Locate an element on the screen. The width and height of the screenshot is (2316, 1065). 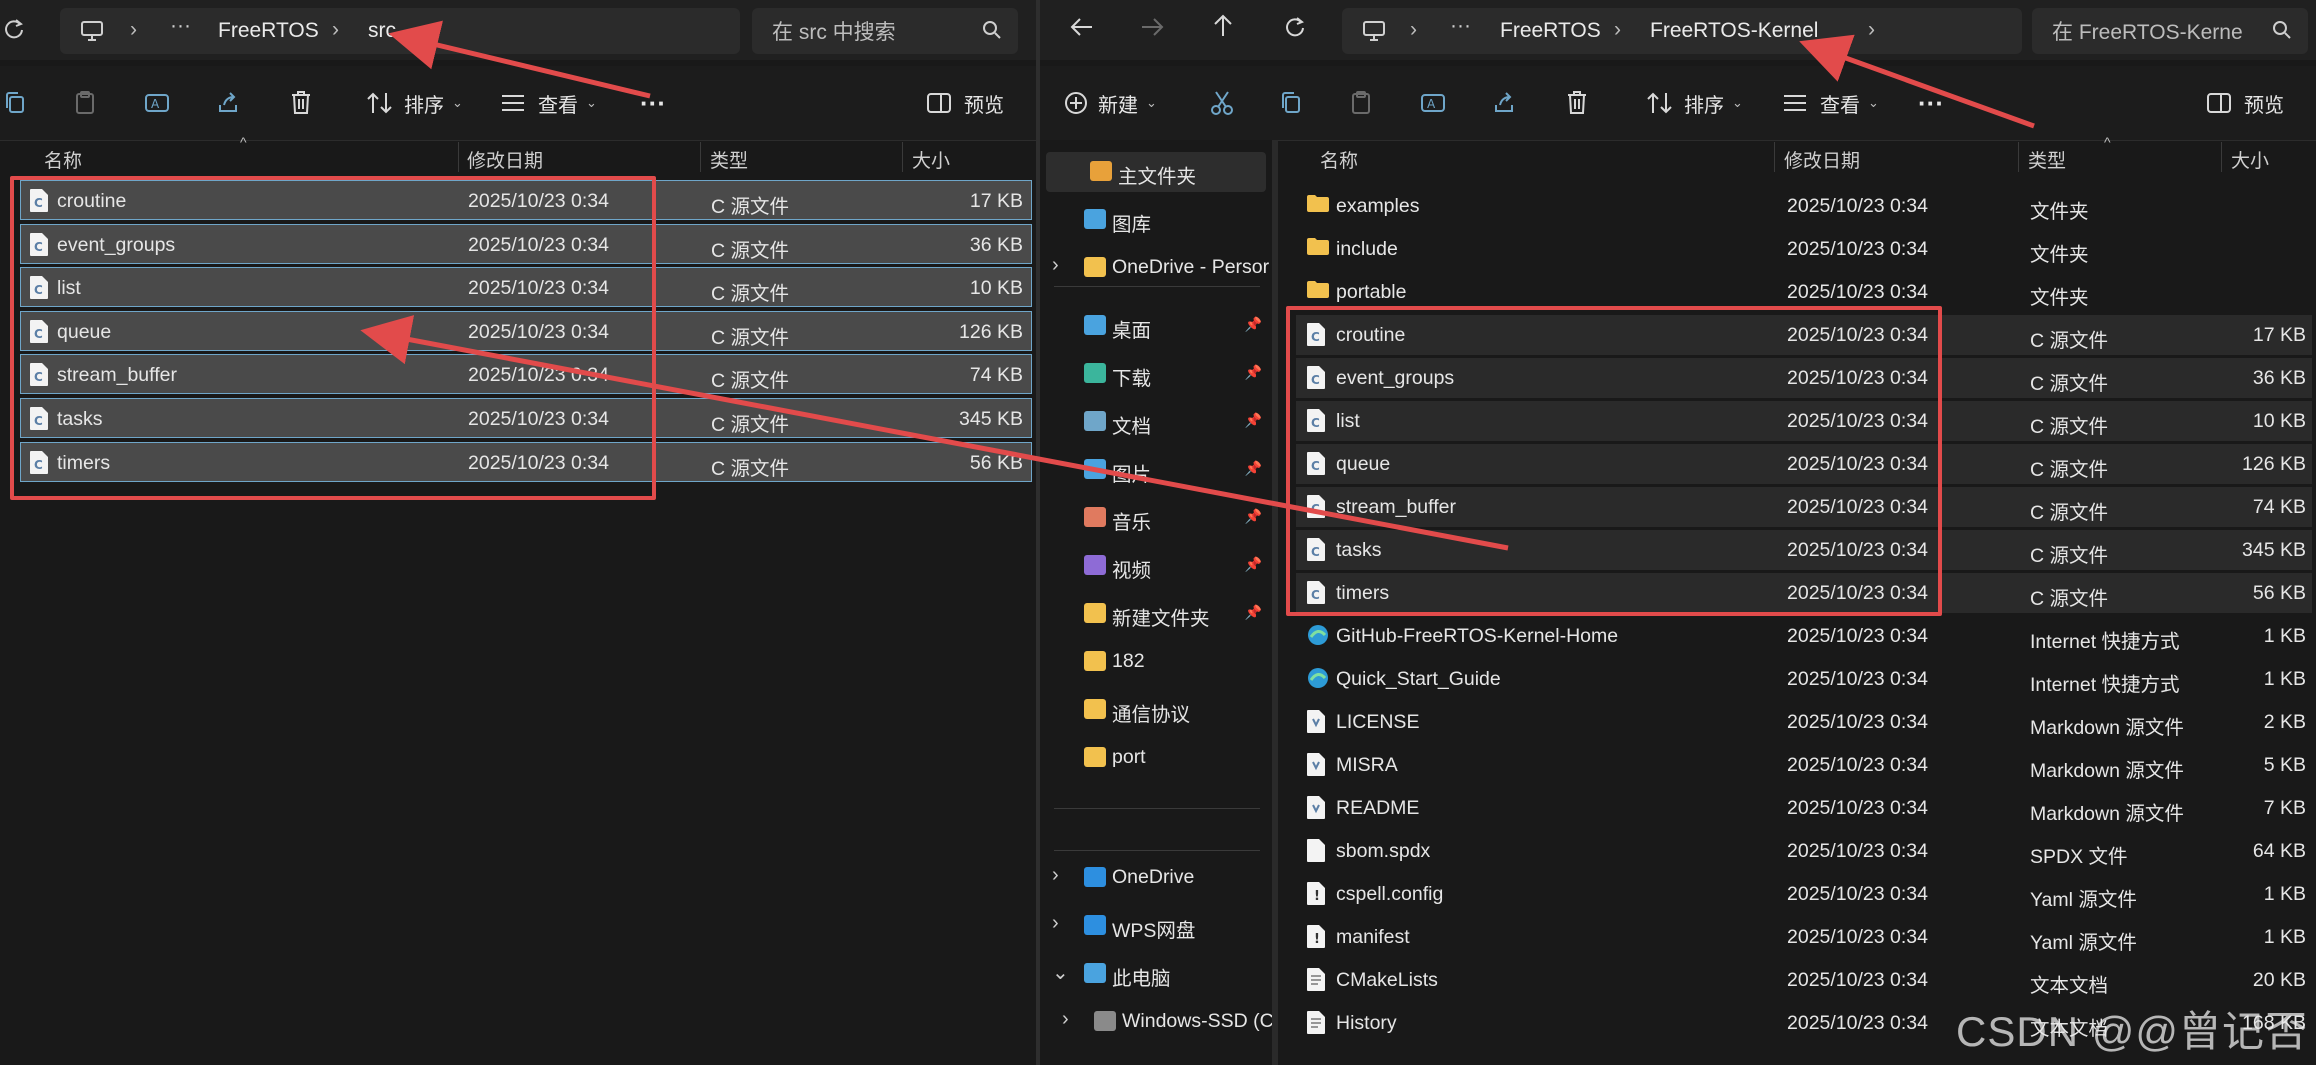
watermark: CSDN @@曾记否 is located at coordinates (2132, 1031).